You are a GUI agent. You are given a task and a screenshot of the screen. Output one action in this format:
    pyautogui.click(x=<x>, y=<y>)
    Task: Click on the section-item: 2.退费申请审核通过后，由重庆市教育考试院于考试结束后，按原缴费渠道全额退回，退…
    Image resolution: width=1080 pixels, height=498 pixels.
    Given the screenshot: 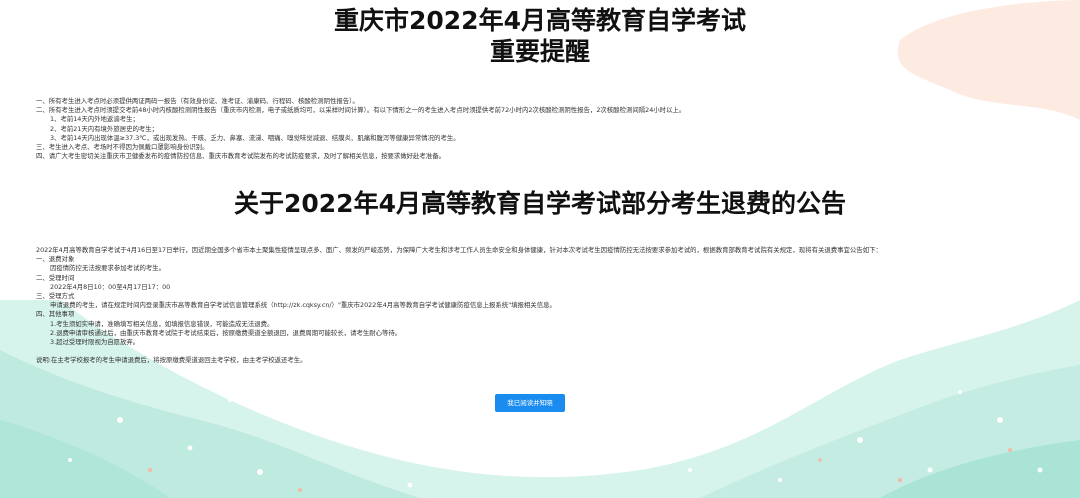 What is the action you would take?
    pyautogui.click(x=226, y=332)
    